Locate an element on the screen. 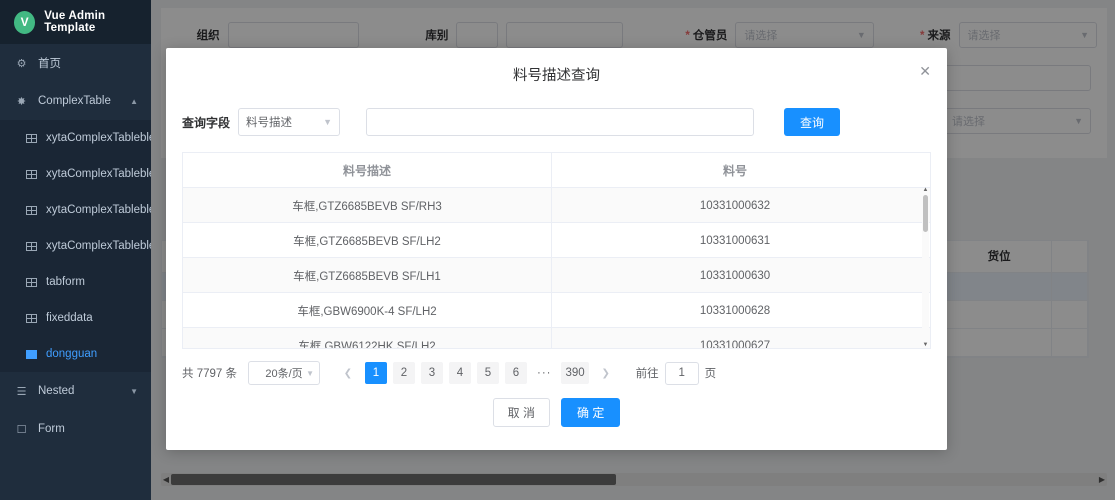 The image size is (1115, 500). scroll-down-icon: ▼ is located at coordinates (925, 345).